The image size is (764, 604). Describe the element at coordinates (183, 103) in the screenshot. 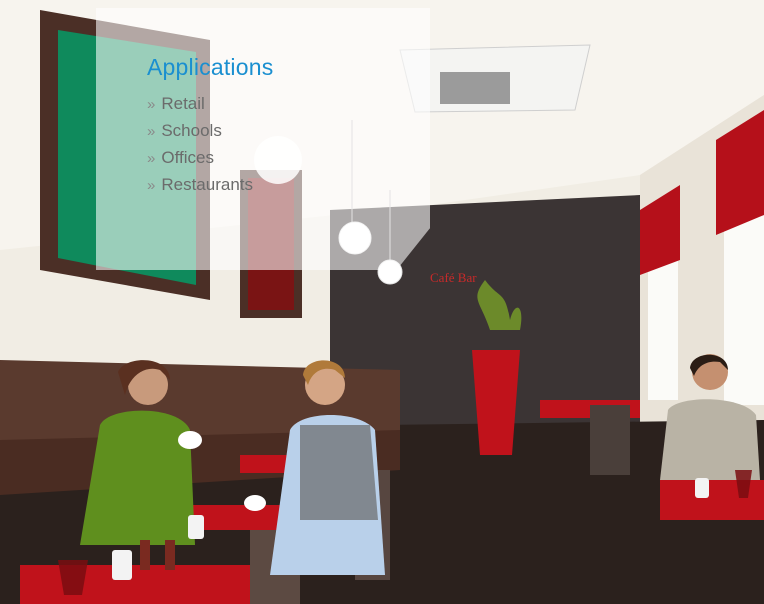

I see `list-item-label: Retail` at that location.